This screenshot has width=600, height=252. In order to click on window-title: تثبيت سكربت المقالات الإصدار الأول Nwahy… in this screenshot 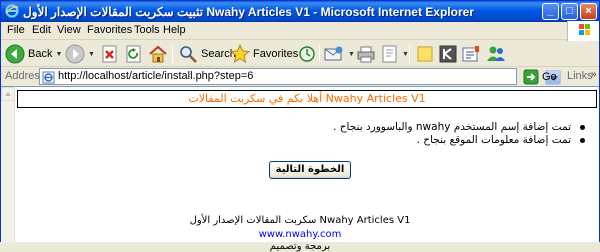, I will do `click(248, 12)`.